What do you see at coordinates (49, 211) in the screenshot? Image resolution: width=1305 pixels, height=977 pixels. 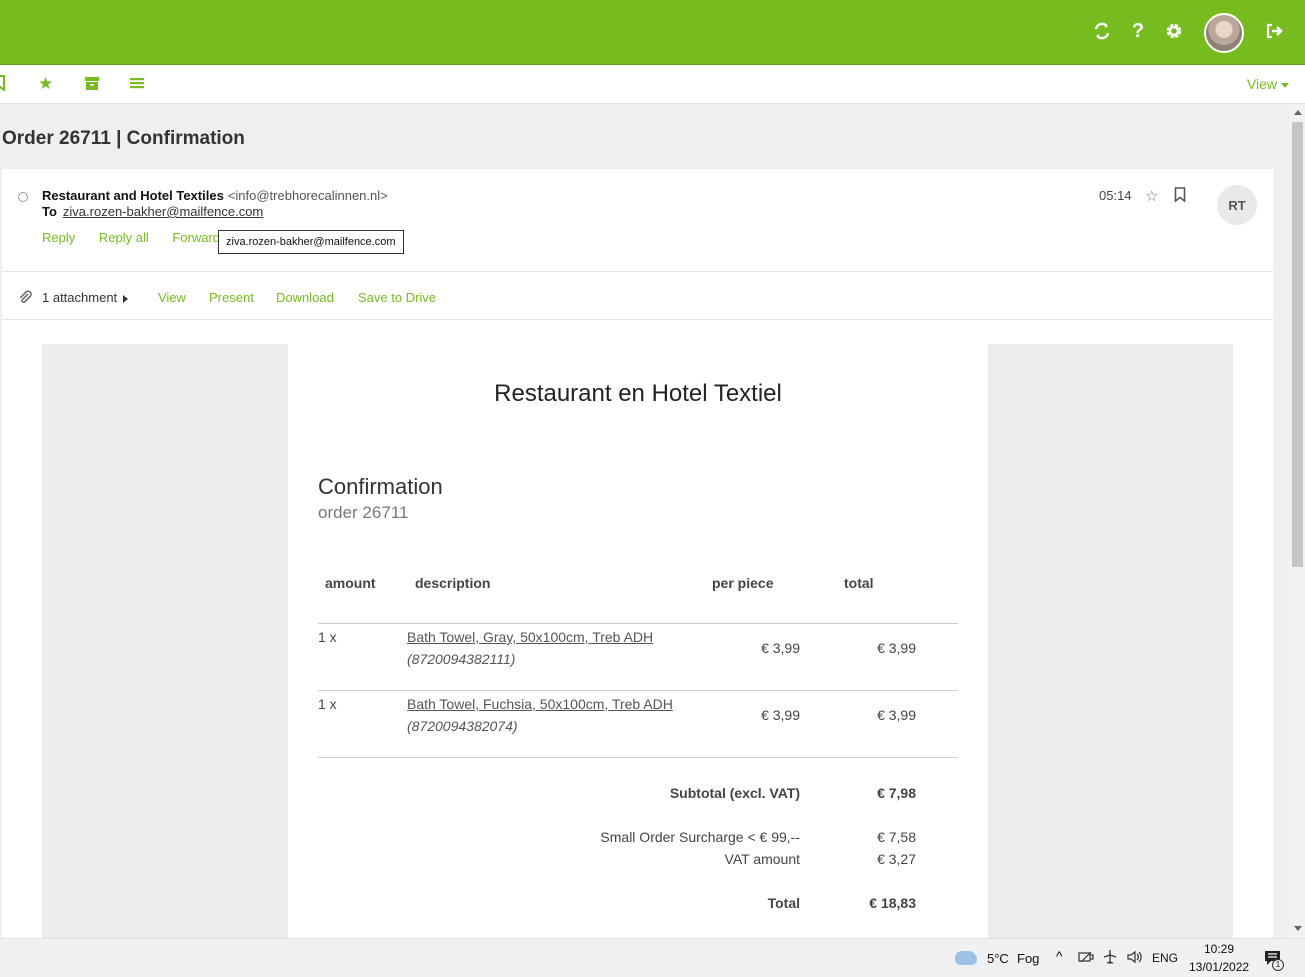 I see `to-label: To` at bounding box center [49, 211].